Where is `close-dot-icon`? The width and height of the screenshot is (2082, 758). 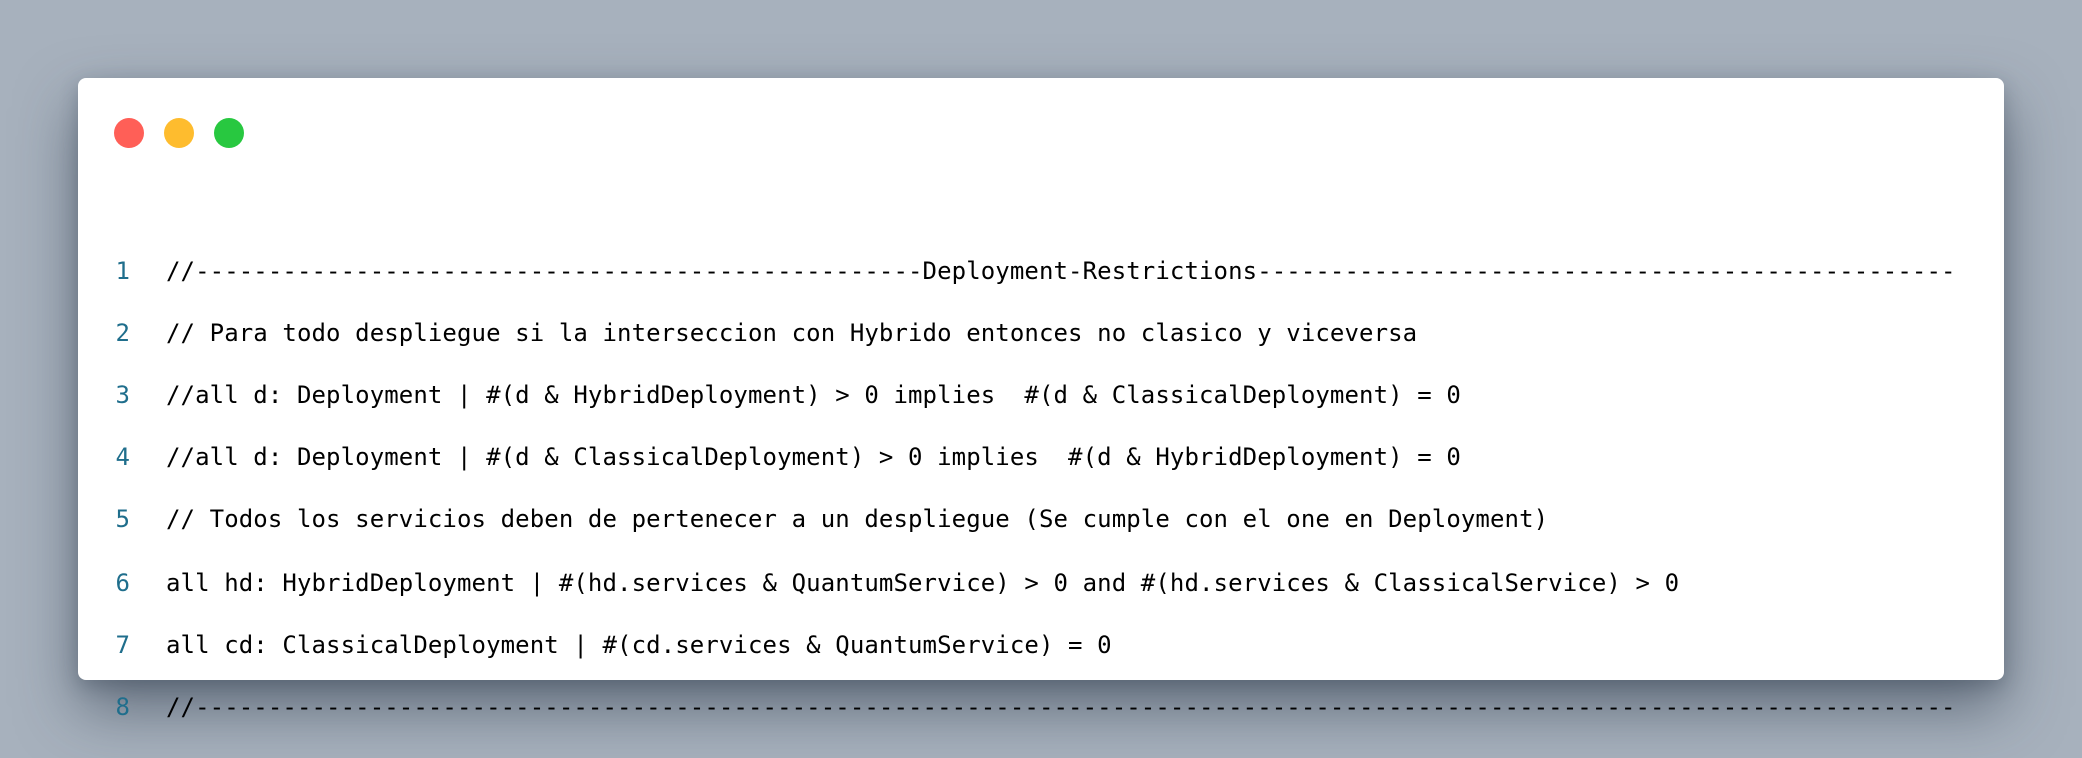 close-dot-icon is located at coordinates (129, 133).